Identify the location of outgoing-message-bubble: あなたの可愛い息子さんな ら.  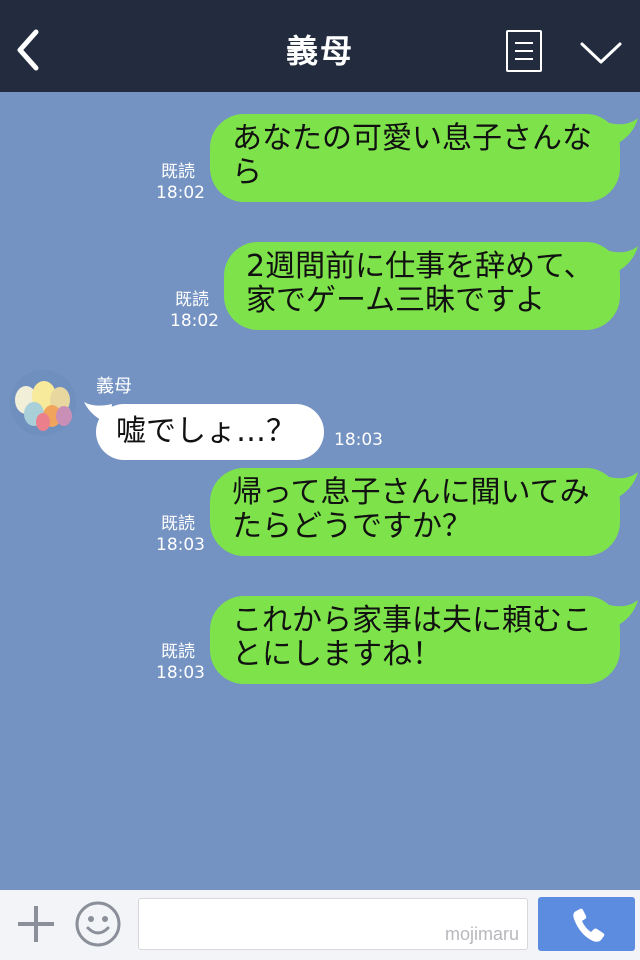
(415, 158).